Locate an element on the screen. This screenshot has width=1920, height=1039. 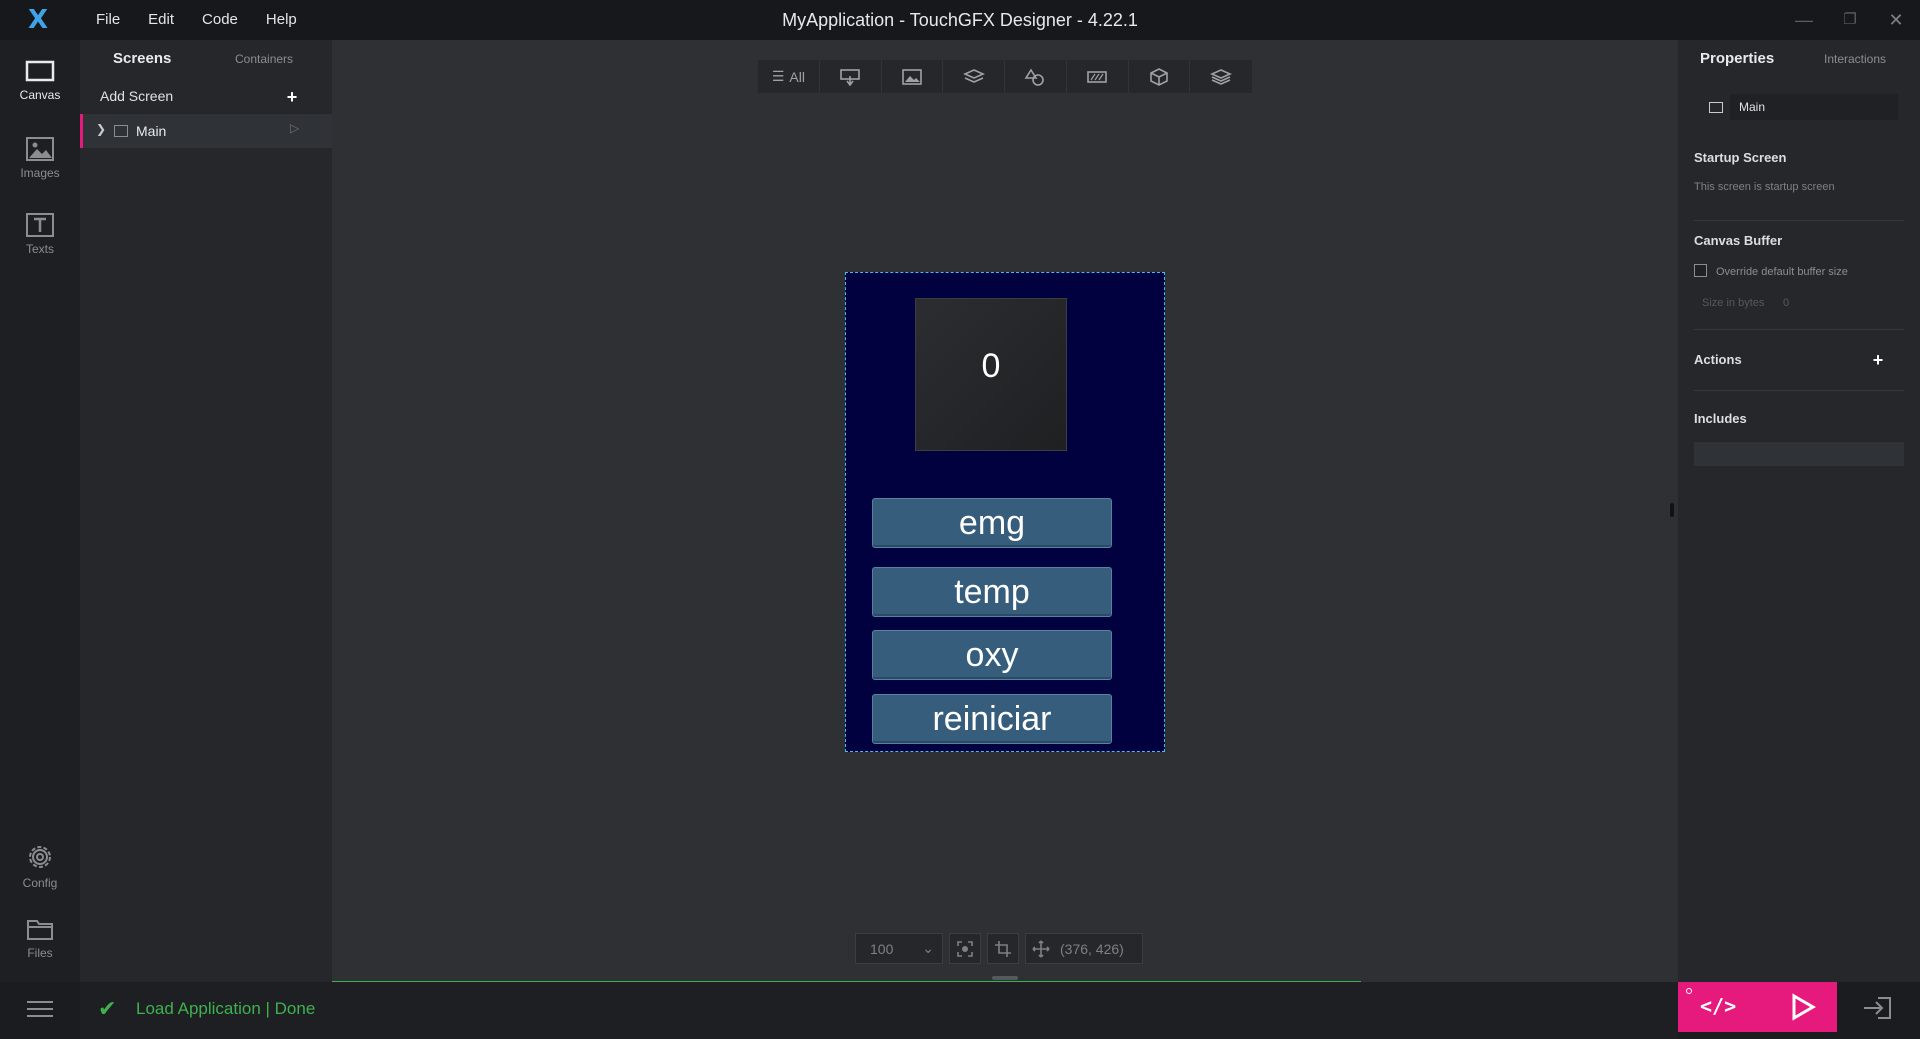
filter-all-button: ☰ All is located at coordinates (789, 76).